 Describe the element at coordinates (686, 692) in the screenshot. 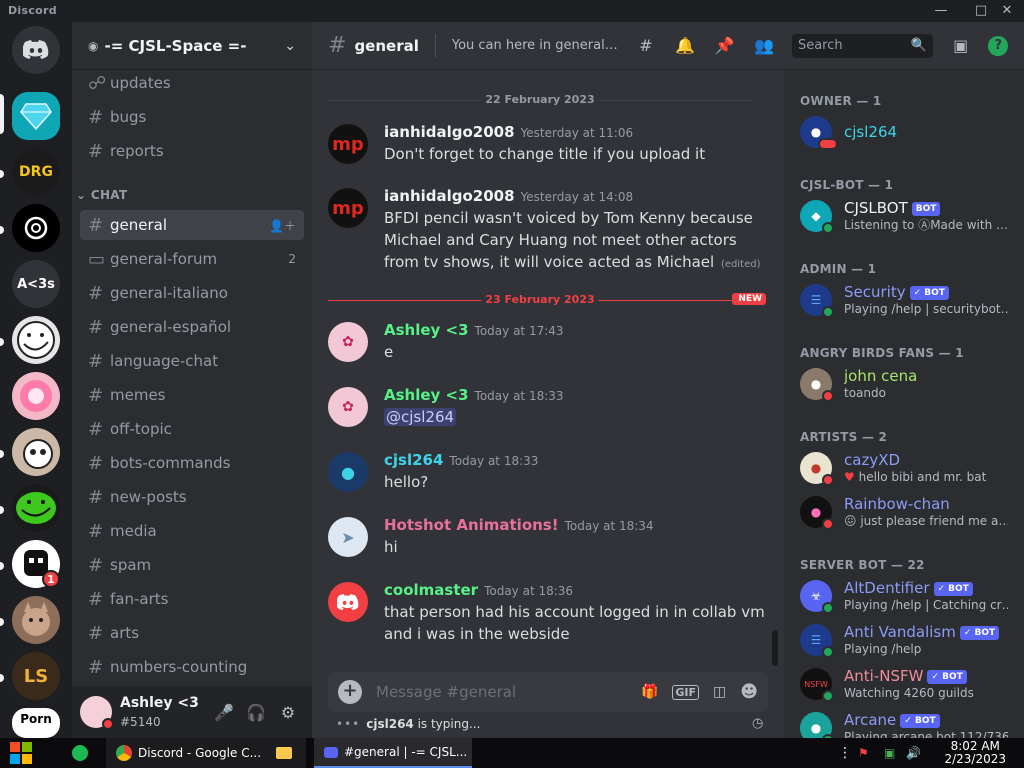

I see `gif-button: GIF` at that location.